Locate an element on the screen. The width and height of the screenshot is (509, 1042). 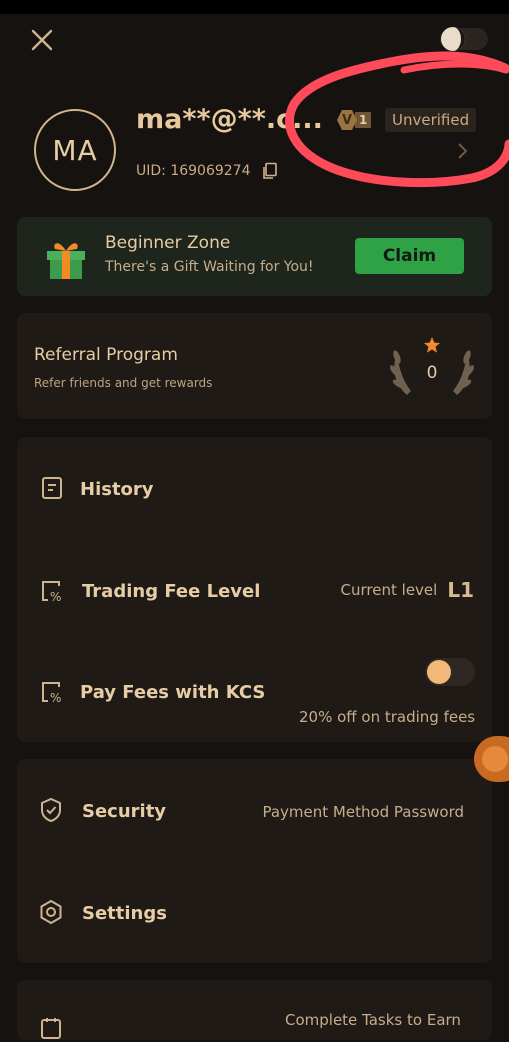
gift-icon is located at coordinates (66, 261).